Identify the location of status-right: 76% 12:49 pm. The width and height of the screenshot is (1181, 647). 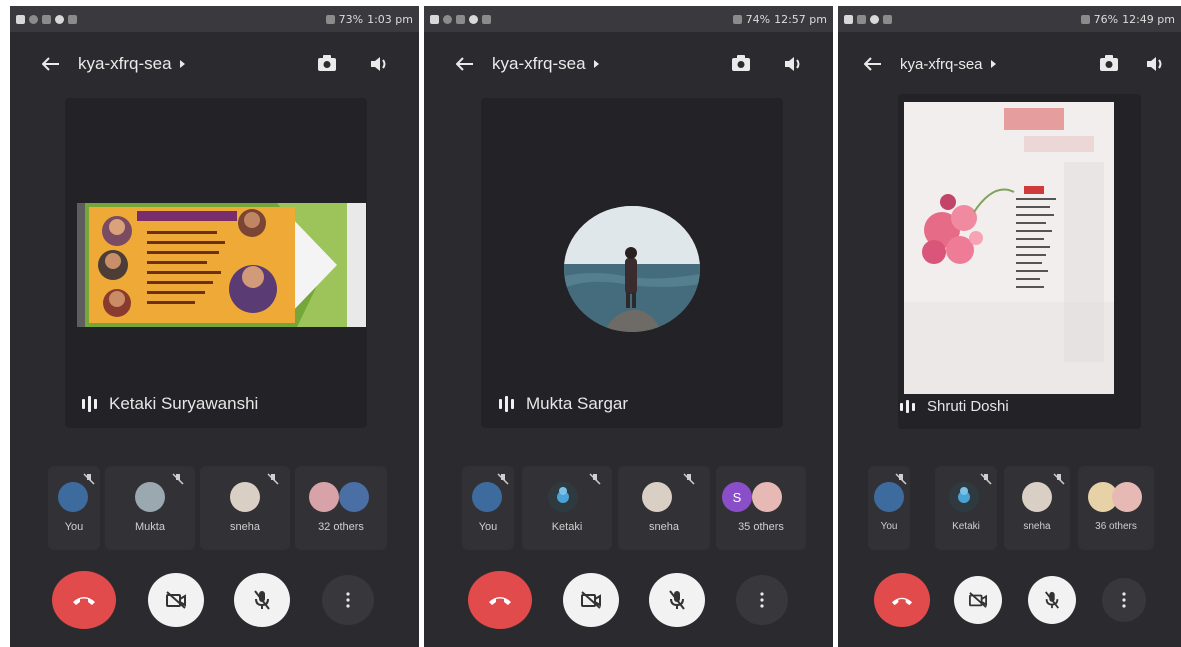
(1127, 19).